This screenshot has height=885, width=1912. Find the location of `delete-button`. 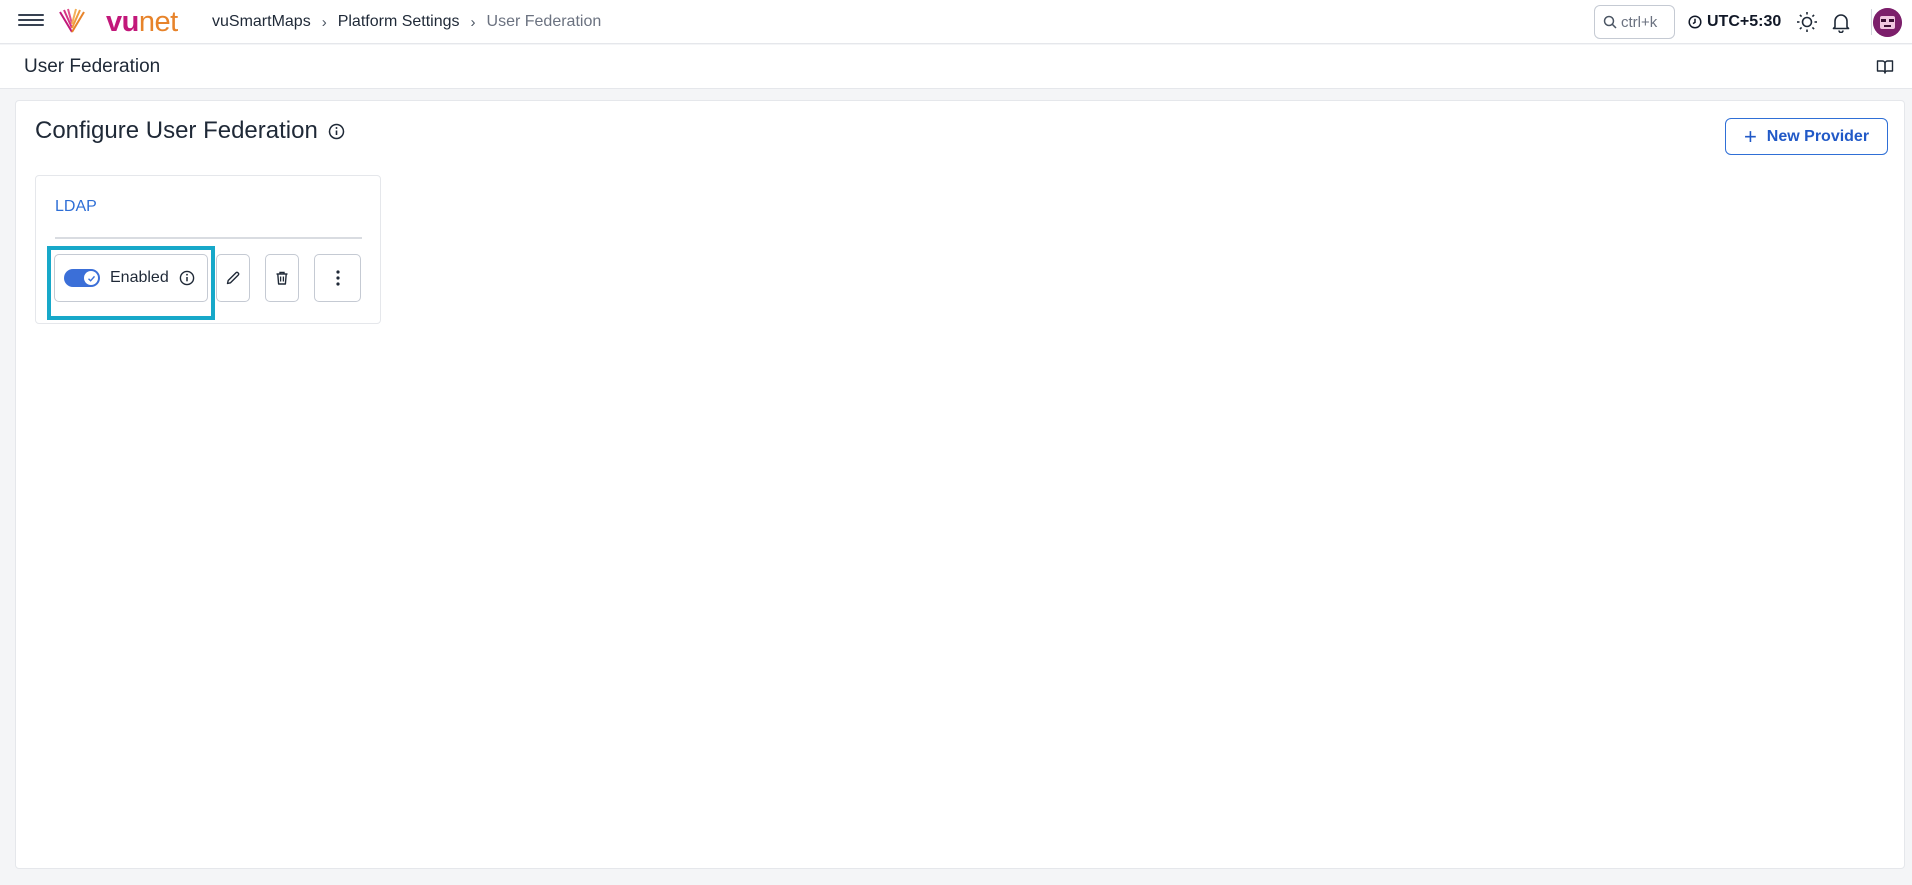

delete-button is located at coordinates (282, 278).